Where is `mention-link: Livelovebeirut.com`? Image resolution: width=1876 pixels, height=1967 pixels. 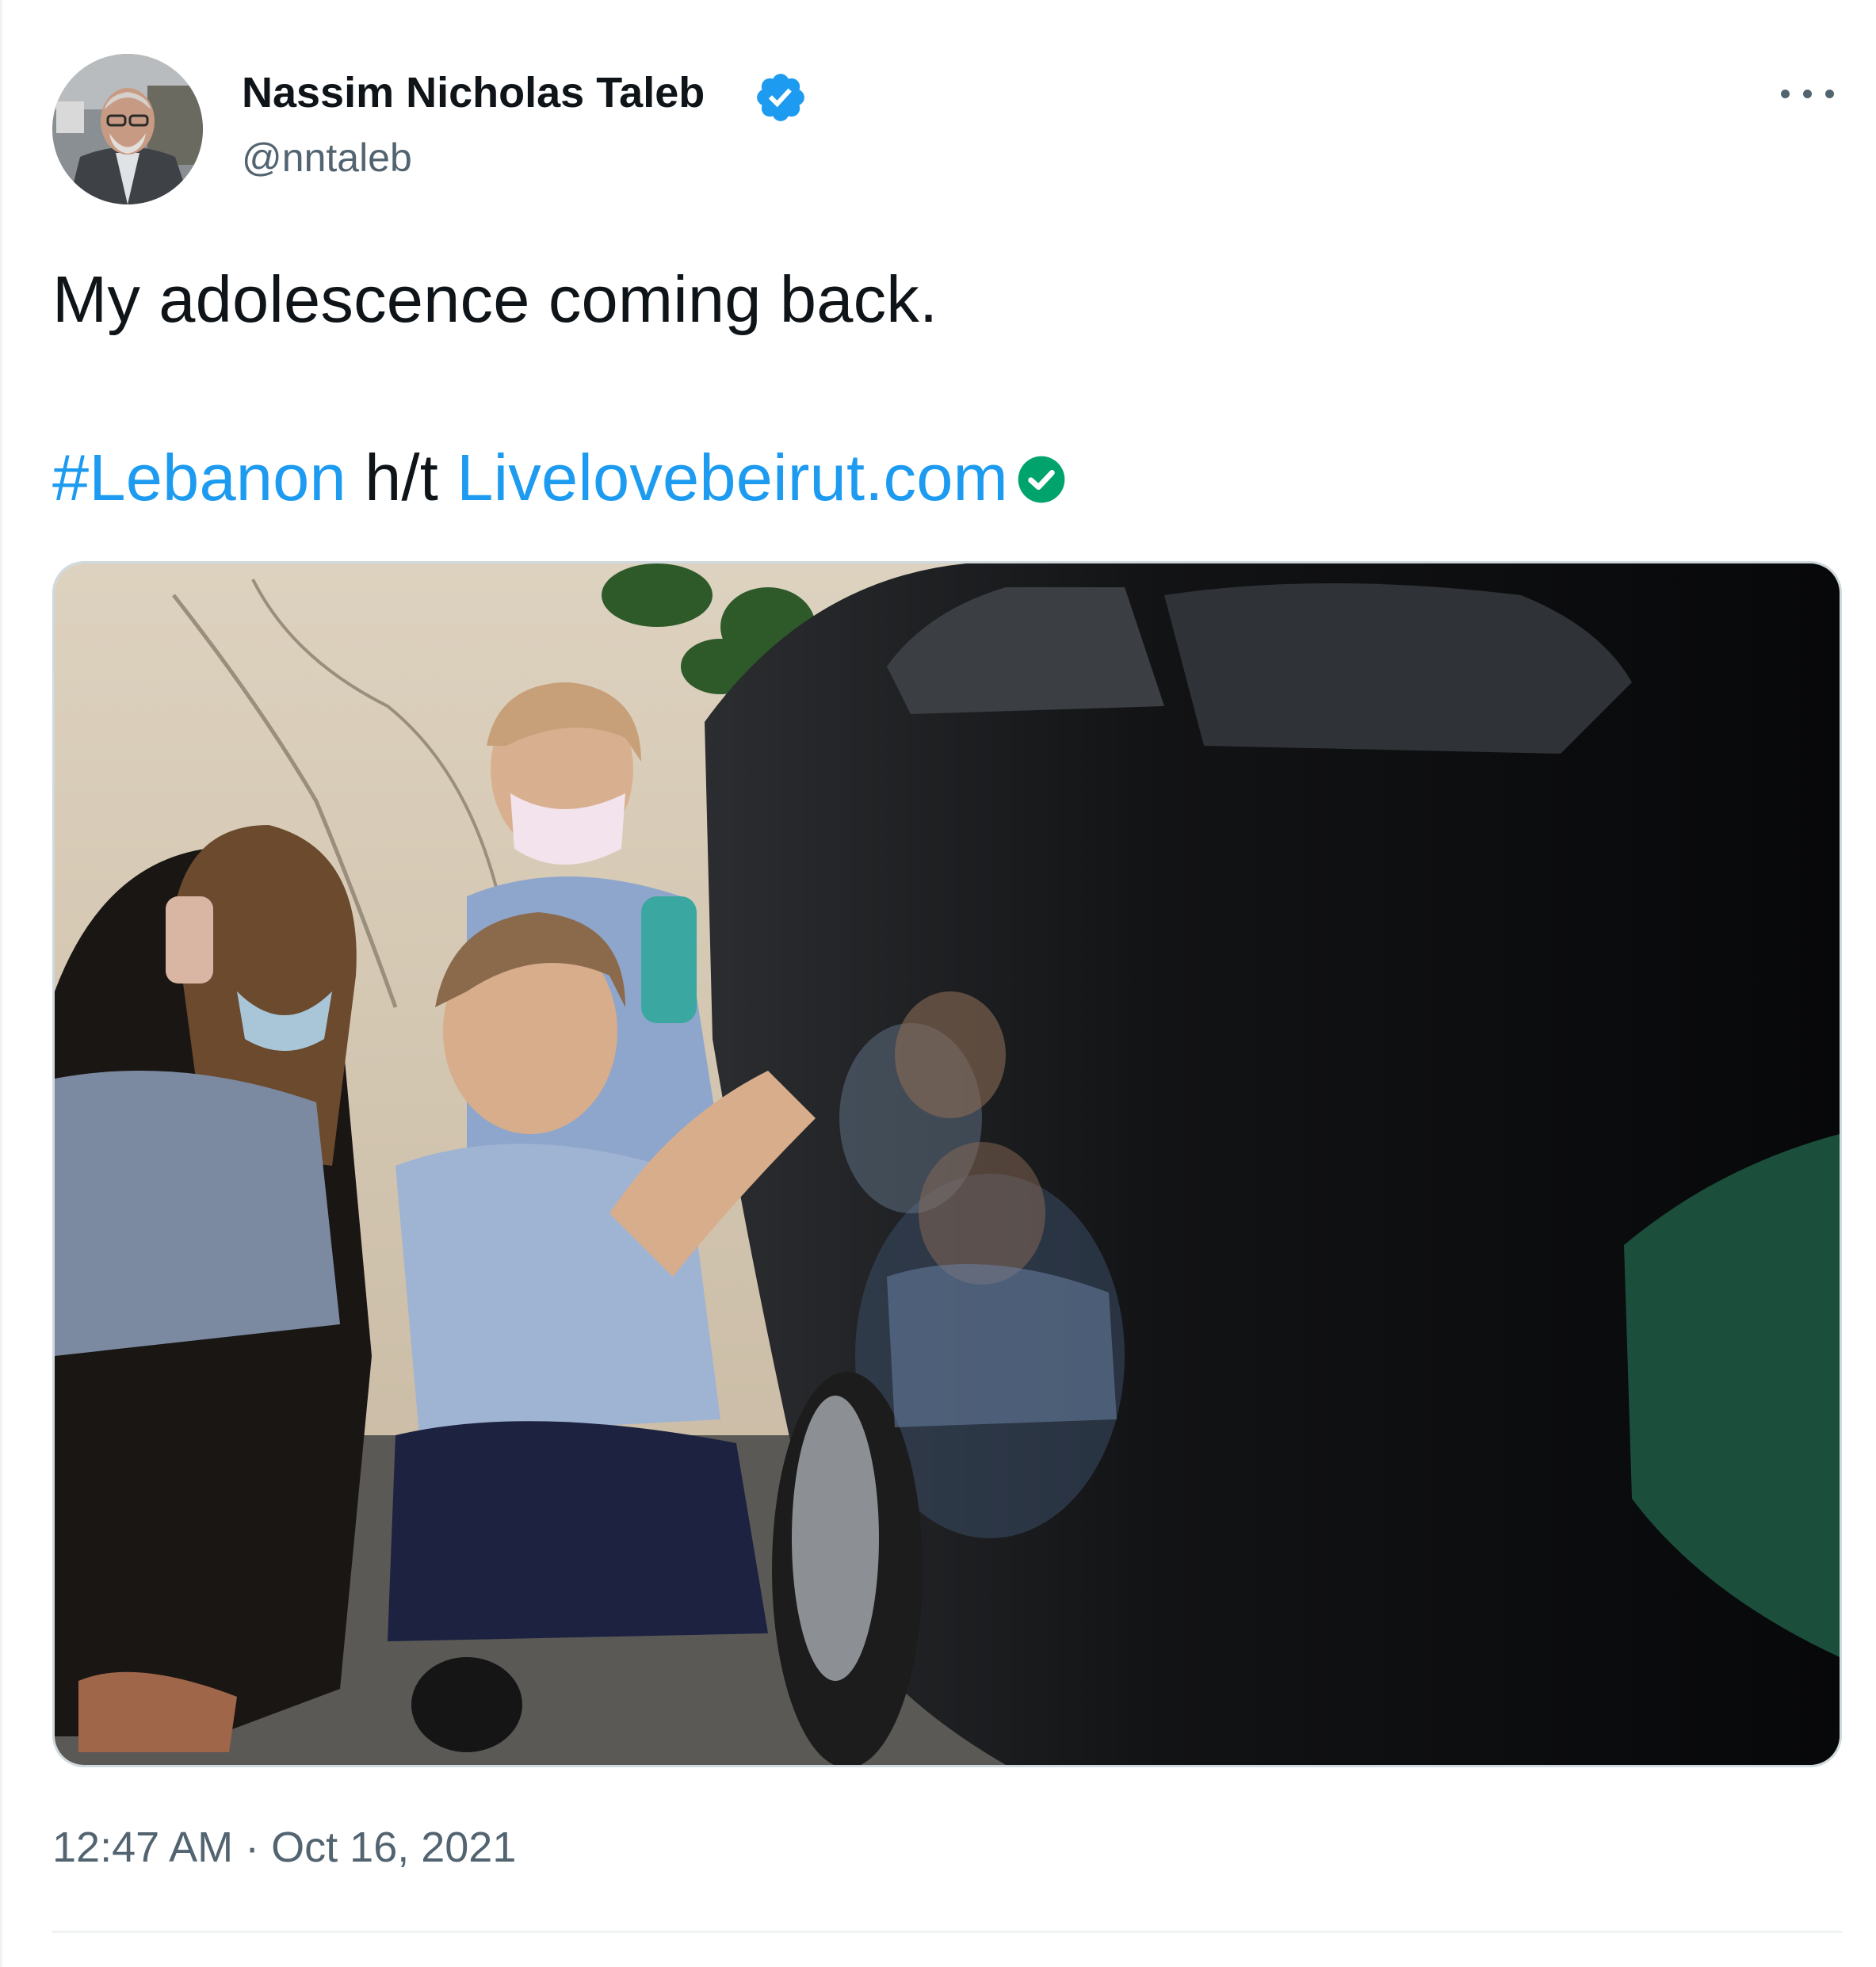
mention-link: Livelovebeirut.com is located at coordinates (732, 477).